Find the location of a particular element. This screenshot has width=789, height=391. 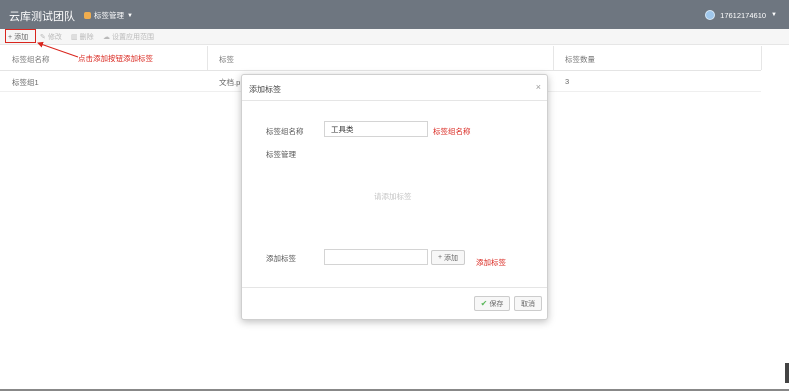

empty-tags-hint: 请添加标签 is located at coordinates (393, 196).